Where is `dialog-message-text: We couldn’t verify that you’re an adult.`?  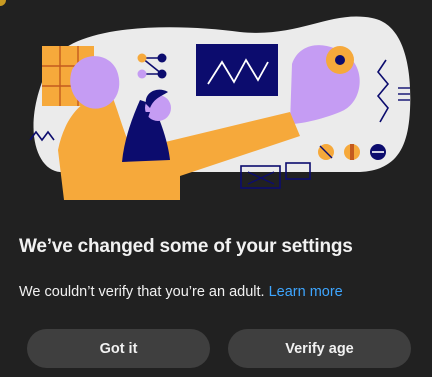 dialog-message-text: We couldn’t verify that you’re an adult. is located at coordinates (142, 292).